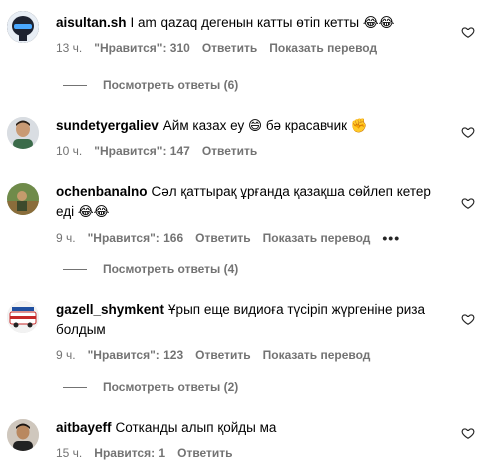  I want to click on helmet-avatar-icon, so click(23, 27).